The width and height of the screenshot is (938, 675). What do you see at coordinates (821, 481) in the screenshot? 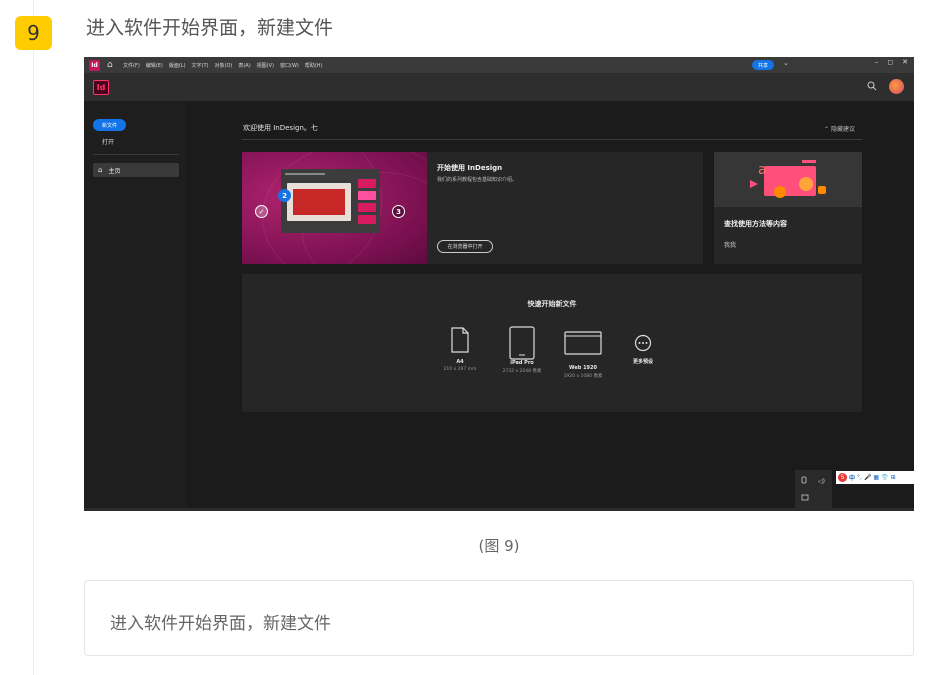
I see `volume-icon: ◁)` at bounding box center [821, 481].